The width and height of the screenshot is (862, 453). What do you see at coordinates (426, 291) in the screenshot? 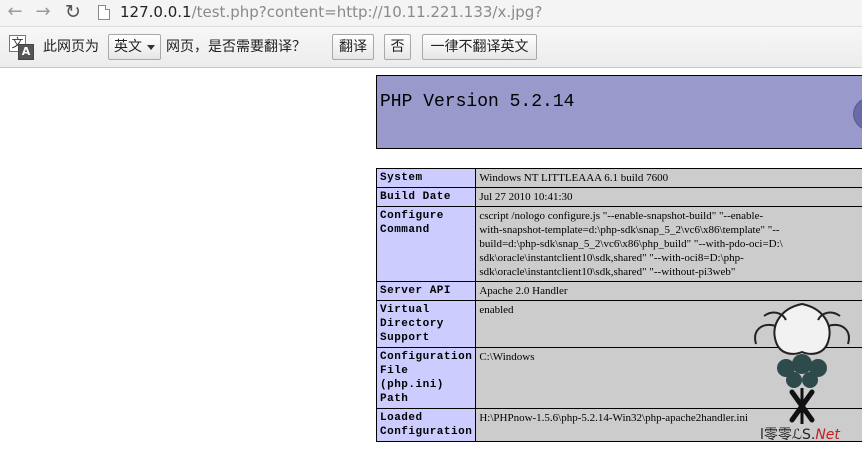
I see `row-label: Server API` at bounding box center [426, 291].